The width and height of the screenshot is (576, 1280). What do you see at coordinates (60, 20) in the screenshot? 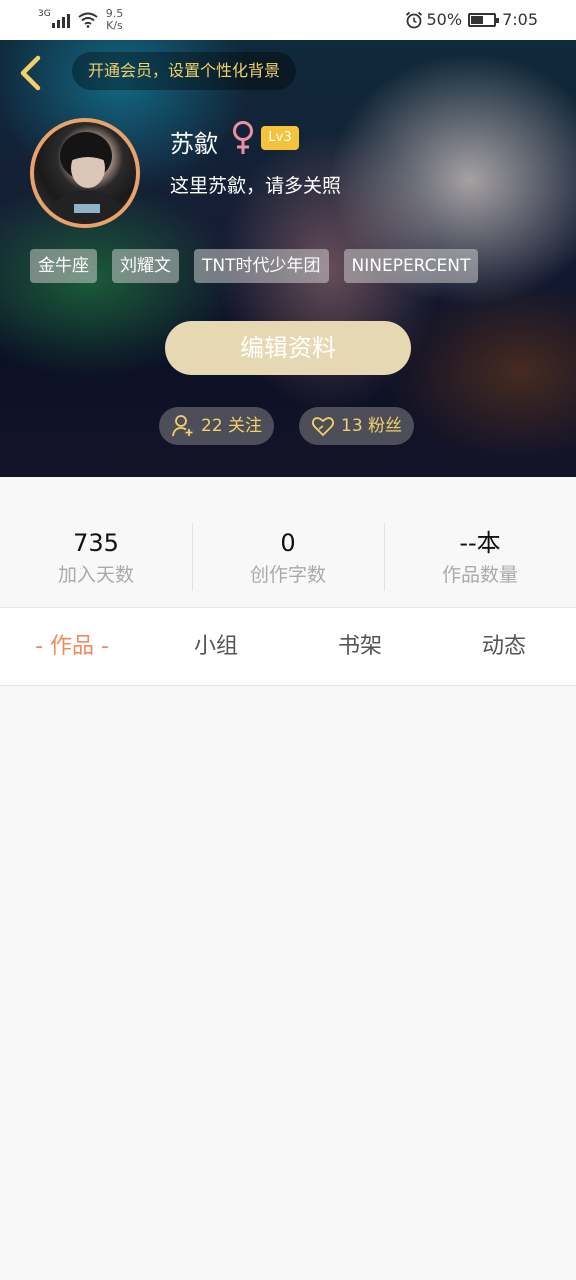
I see `signal-icon` at bounding box center [60, 20].